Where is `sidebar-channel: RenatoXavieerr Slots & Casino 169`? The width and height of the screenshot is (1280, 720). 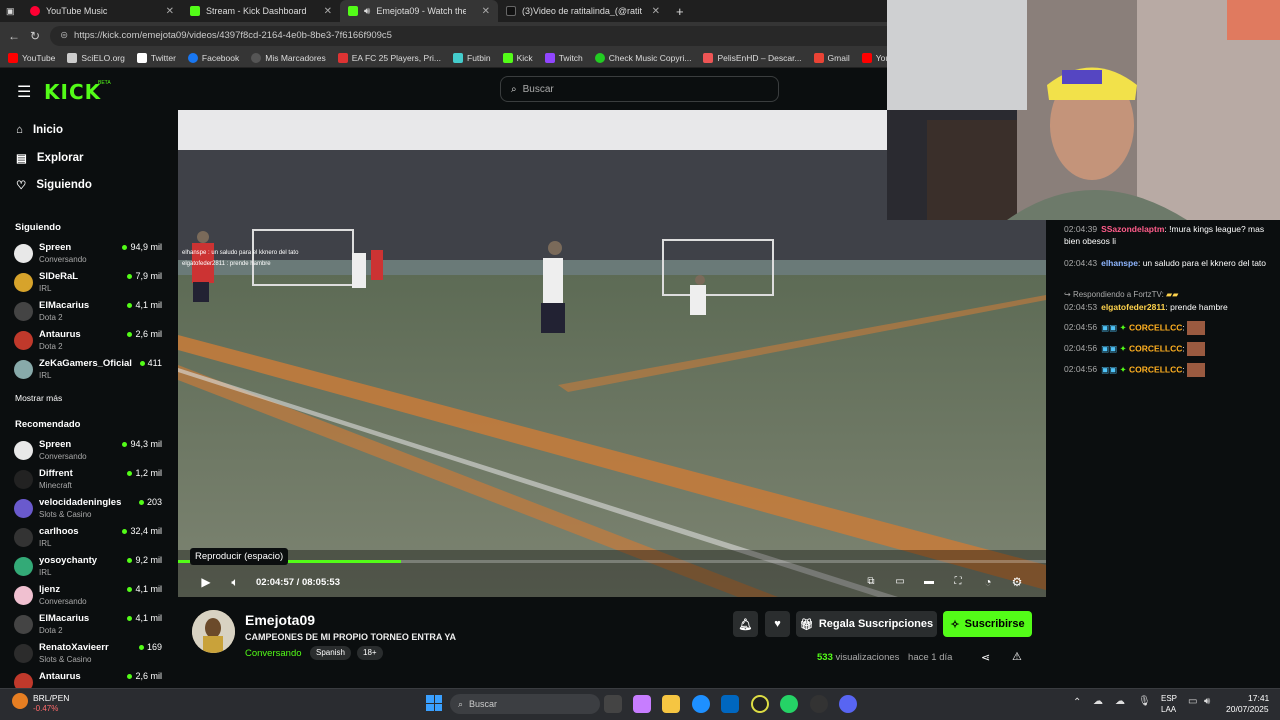
sidebar-channel: RenatoXavieerr Slots & Casino 169 is located at coordinates (88, 654).